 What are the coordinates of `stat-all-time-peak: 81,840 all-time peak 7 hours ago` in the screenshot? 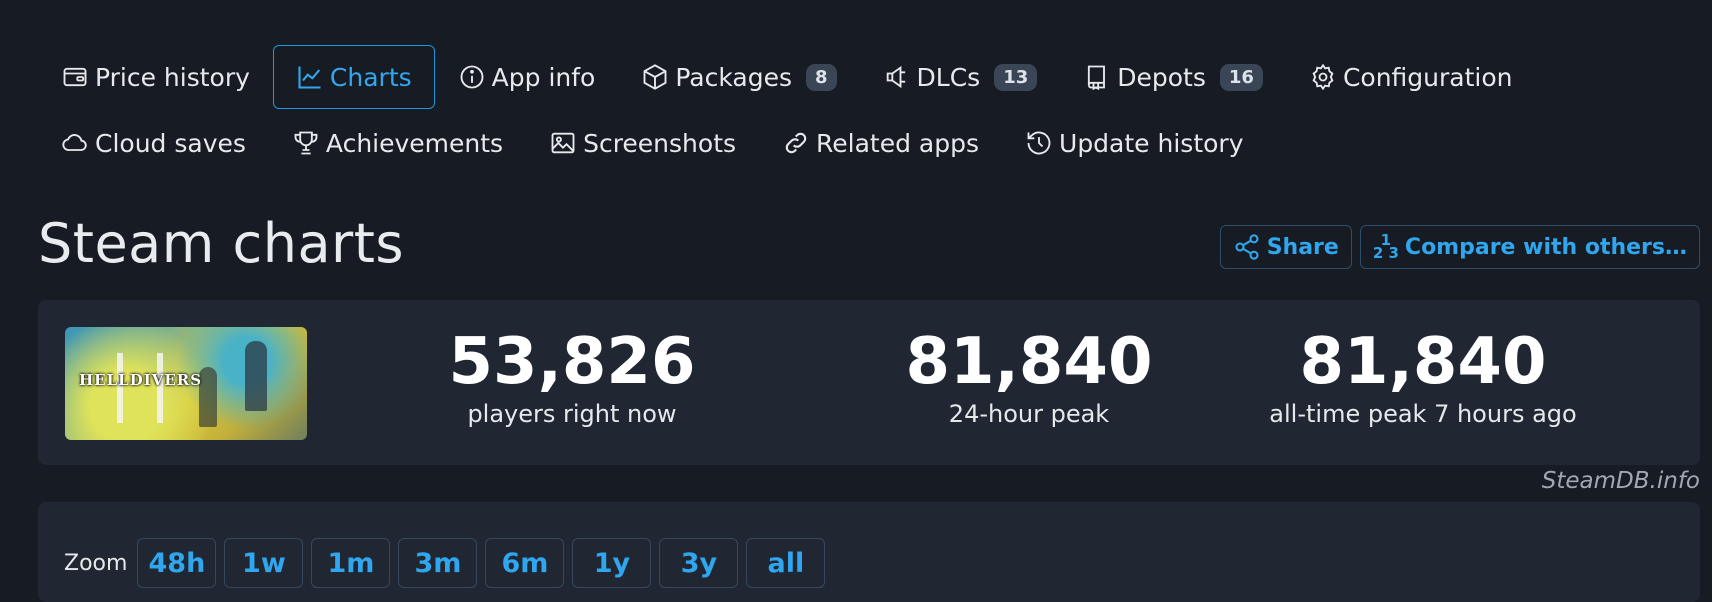 It's located at (1423, 377).